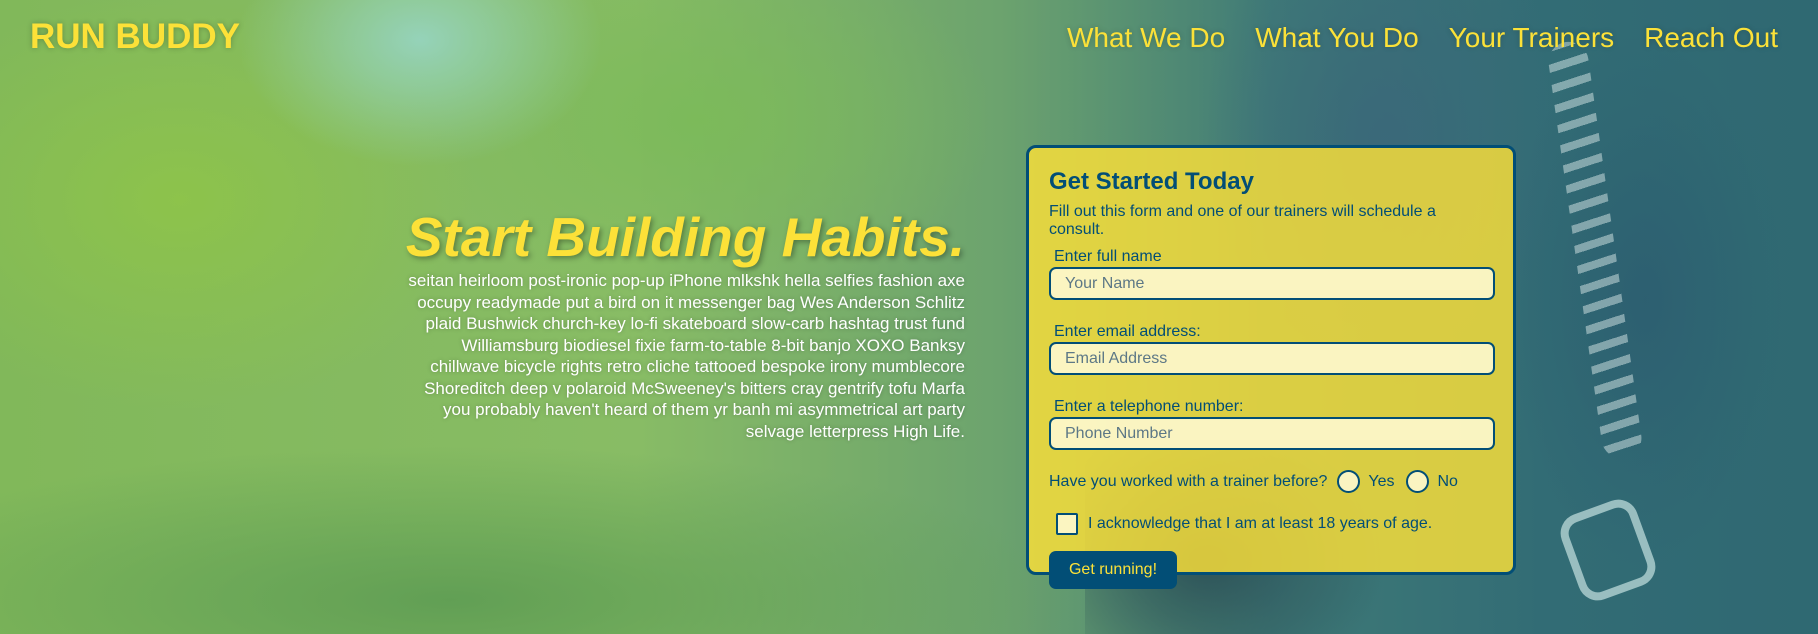  Describe the element at coordinates (855, 431) in the screenshot. I see `hero-body-line: selvage letterpress High Life.` at that location.